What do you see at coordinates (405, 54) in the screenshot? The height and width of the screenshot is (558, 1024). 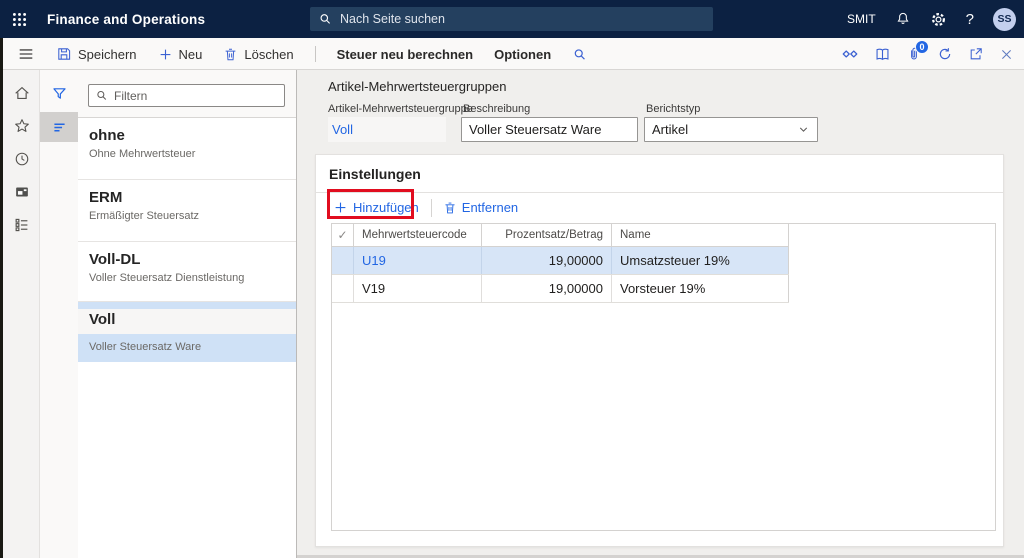 I see `recalculate-tax-menu: Steuer neu berechnen` at bounding box center [405, 54].